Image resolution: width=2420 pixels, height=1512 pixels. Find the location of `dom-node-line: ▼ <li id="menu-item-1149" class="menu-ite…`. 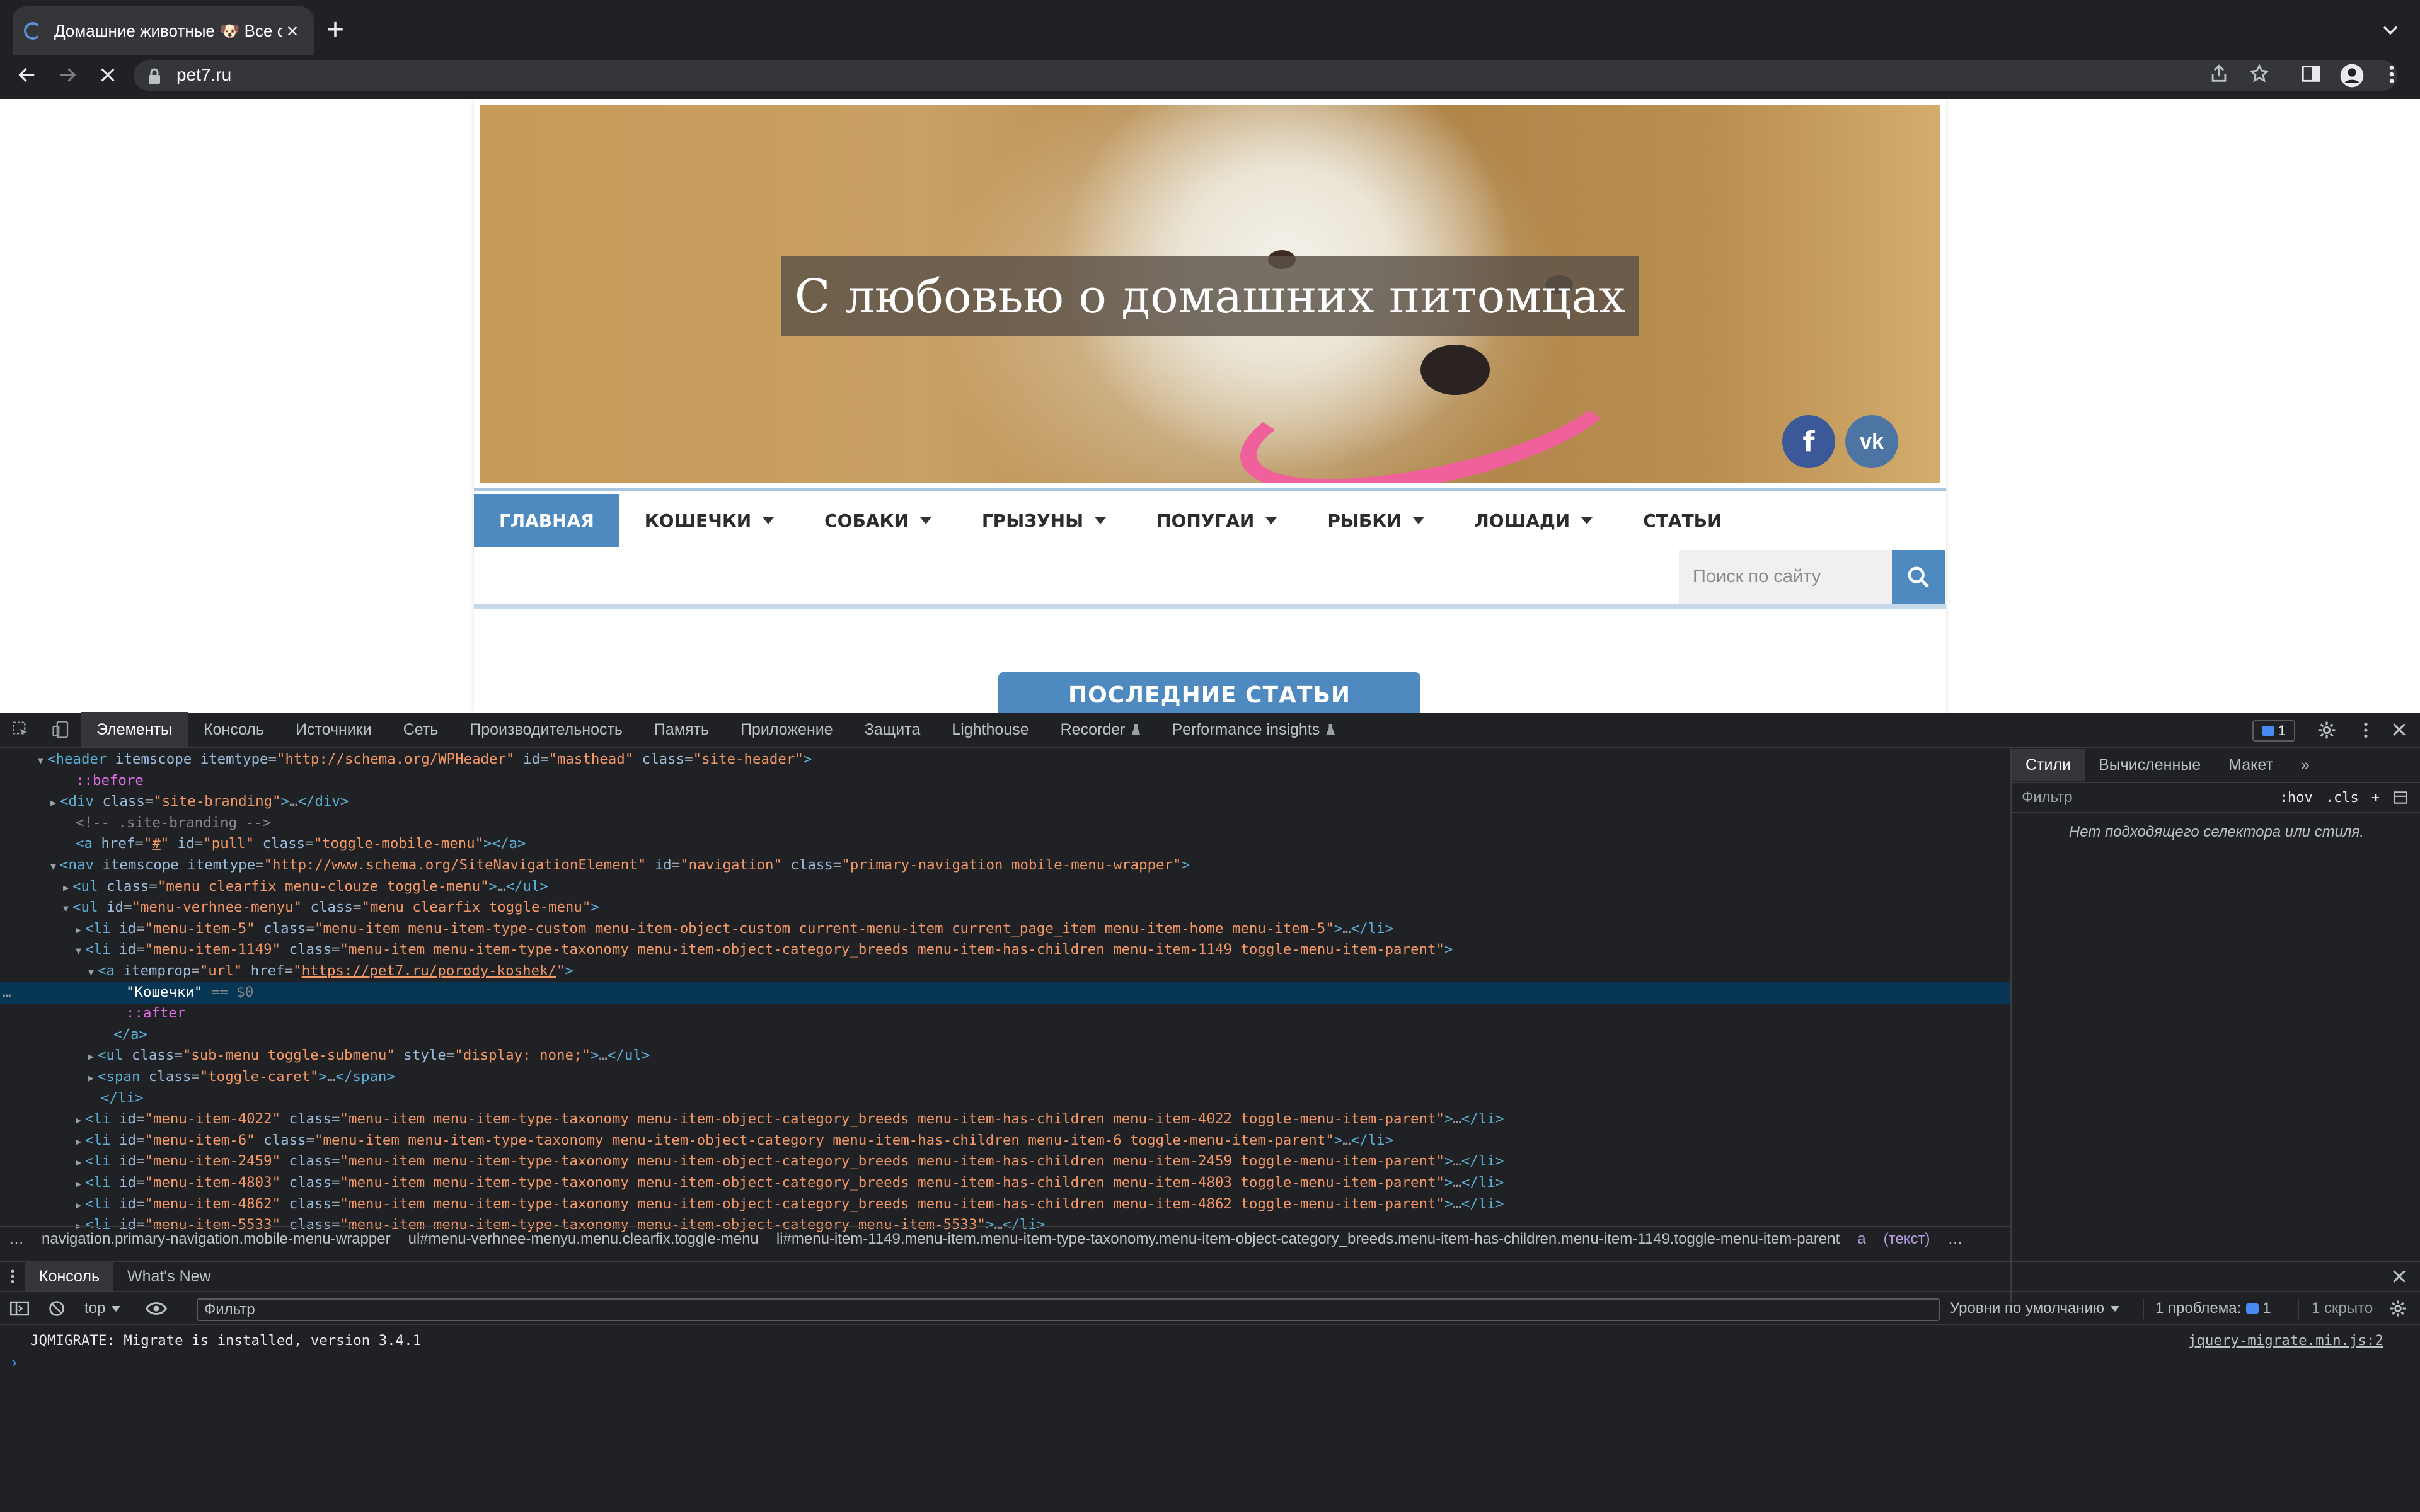

dom-node-line: ▼ <li id="menu-item-1149" class="menu-ite… is located at coordinates (1005, 950).